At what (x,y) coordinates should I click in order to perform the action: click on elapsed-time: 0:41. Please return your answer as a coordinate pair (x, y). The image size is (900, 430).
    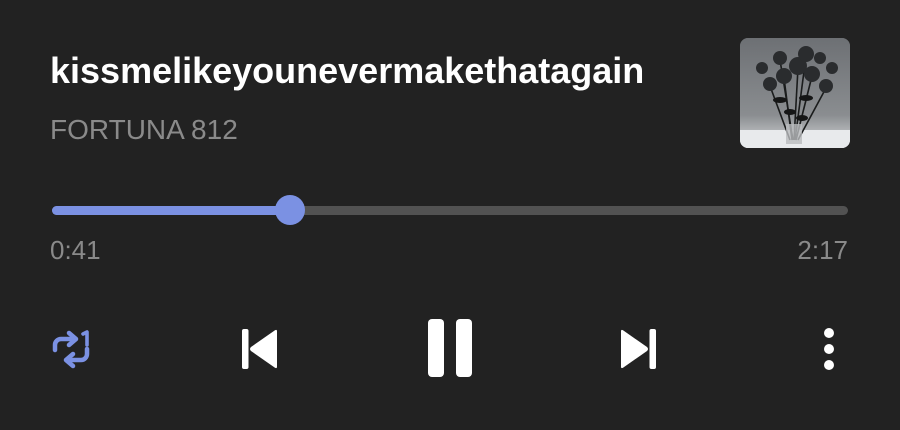
    Looking at the image, I should click on (75, 250).